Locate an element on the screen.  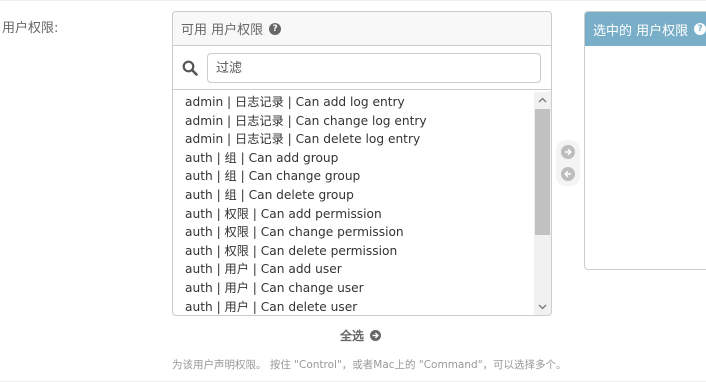
arrow-left-circle-icon is located at coordinates (567, 174).